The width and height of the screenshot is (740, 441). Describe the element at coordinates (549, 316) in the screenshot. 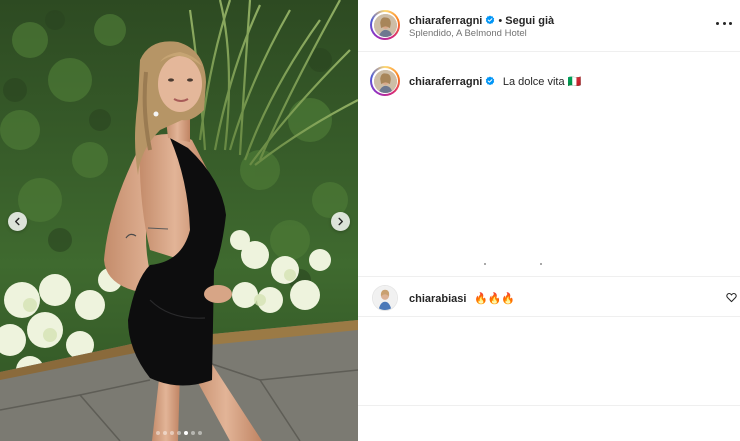

I see `comment-divider` at that location.